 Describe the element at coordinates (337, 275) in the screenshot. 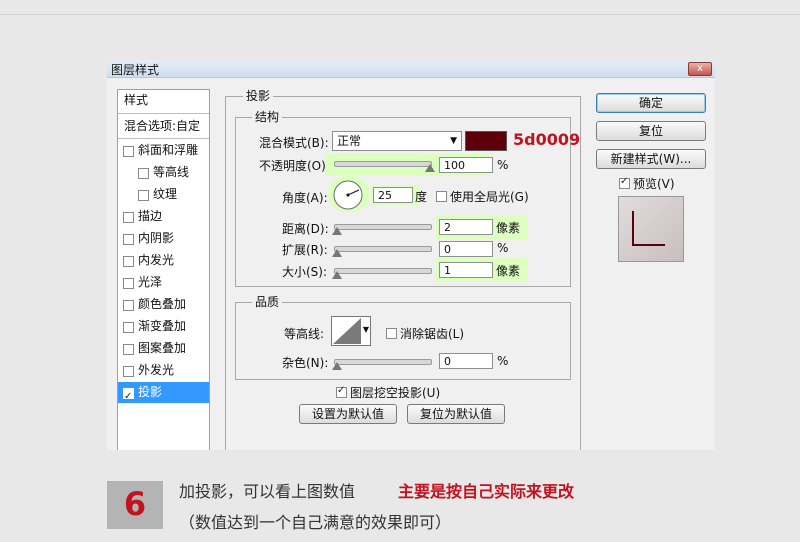

I see `size-slider-thumb` at that location.